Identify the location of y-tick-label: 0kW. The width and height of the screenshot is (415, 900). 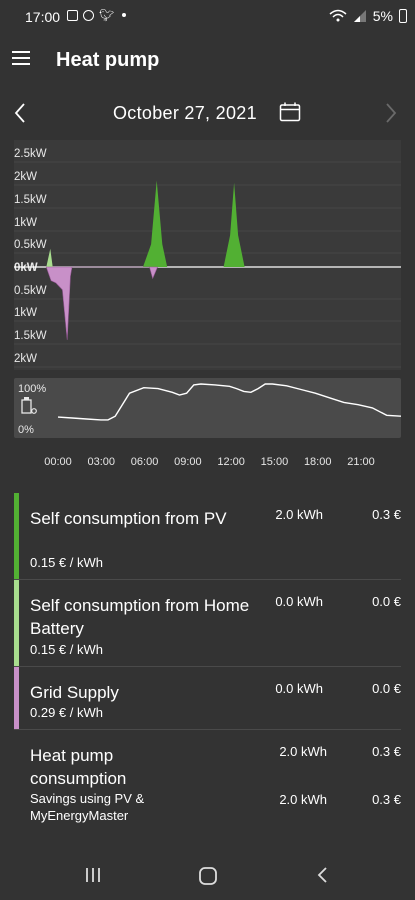
(26, 268).